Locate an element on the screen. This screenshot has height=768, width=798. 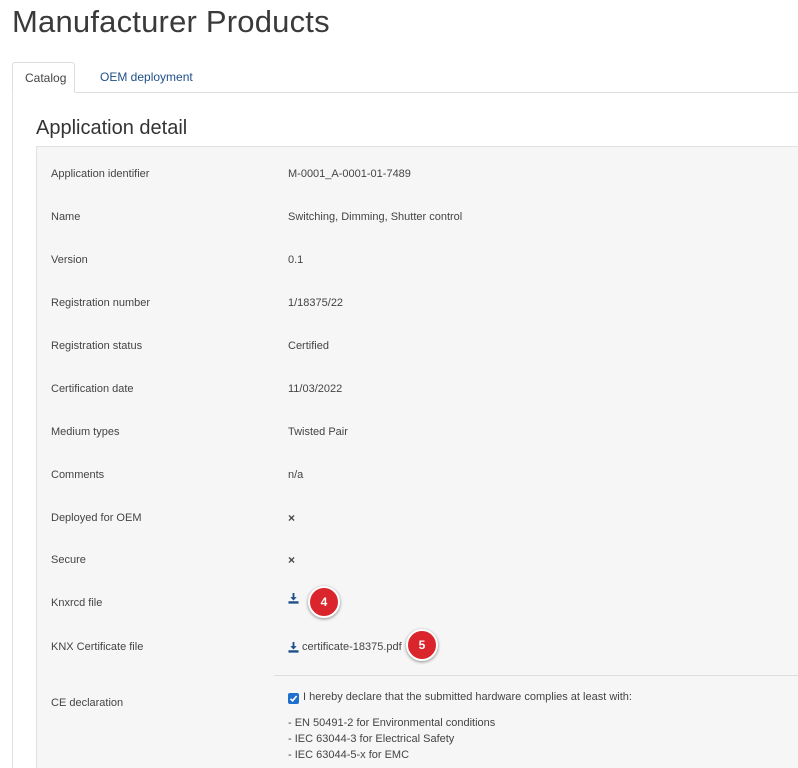
row-label: Secure is located at coordinates (68, 560).